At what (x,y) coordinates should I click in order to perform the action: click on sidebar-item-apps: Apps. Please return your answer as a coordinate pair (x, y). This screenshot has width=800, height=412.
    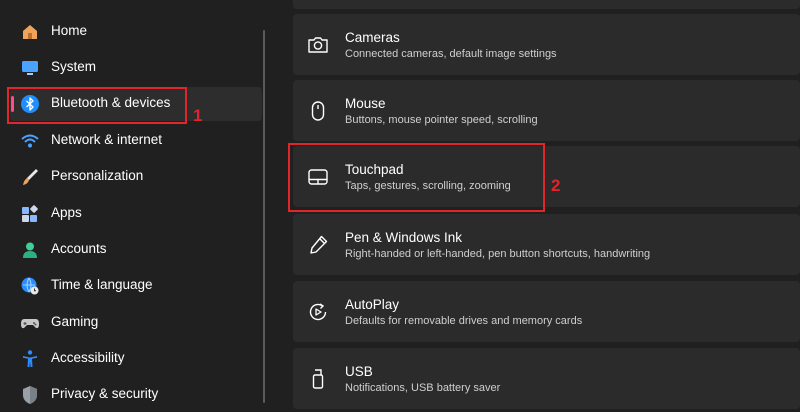
    Looking at the image, I should click on (136, 214).